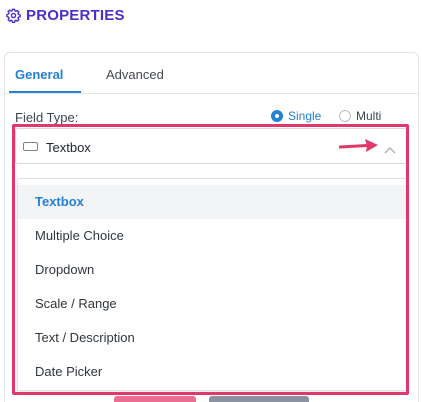  I want to click on dropdown-option-text-description: Text / Description, so click(212, 338).